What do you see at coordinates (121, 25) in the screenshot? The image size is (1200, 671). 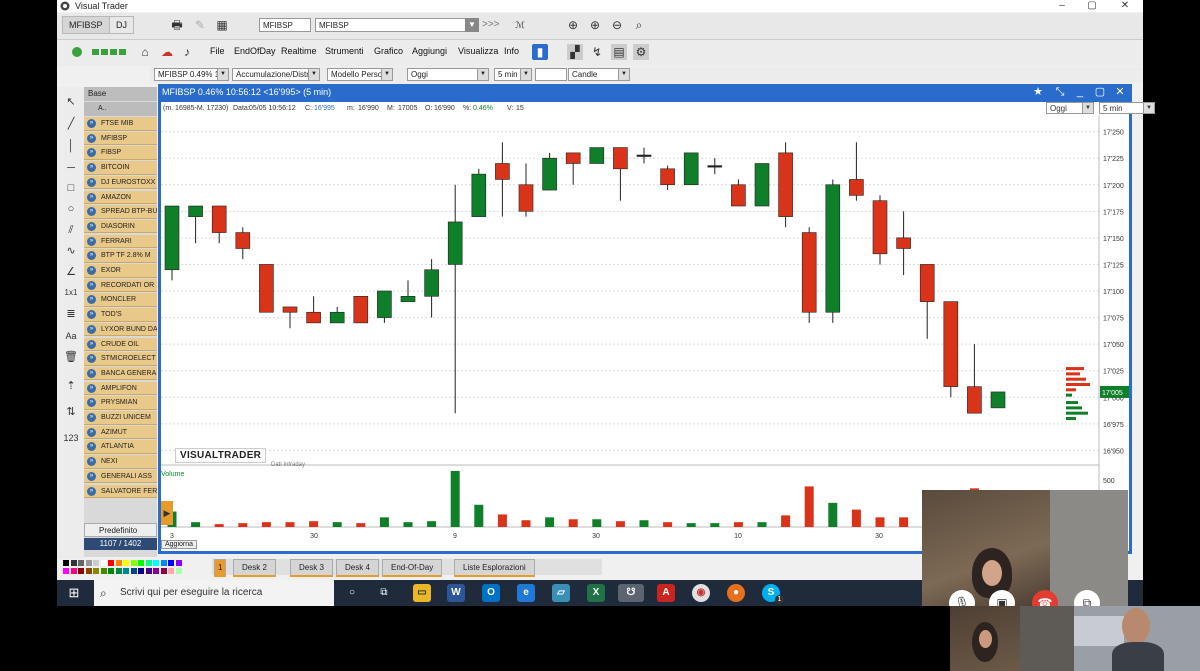 I see `tab-dj: DJ` at bounding box center [121, 25].